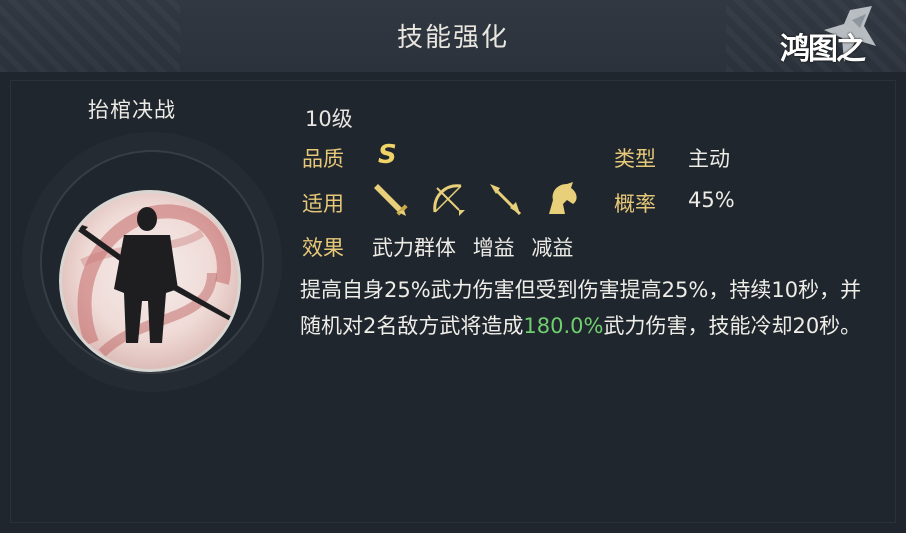  Describe the element at coordinates (562, 199) in the screenshot. I see `horse-icon` at that location.